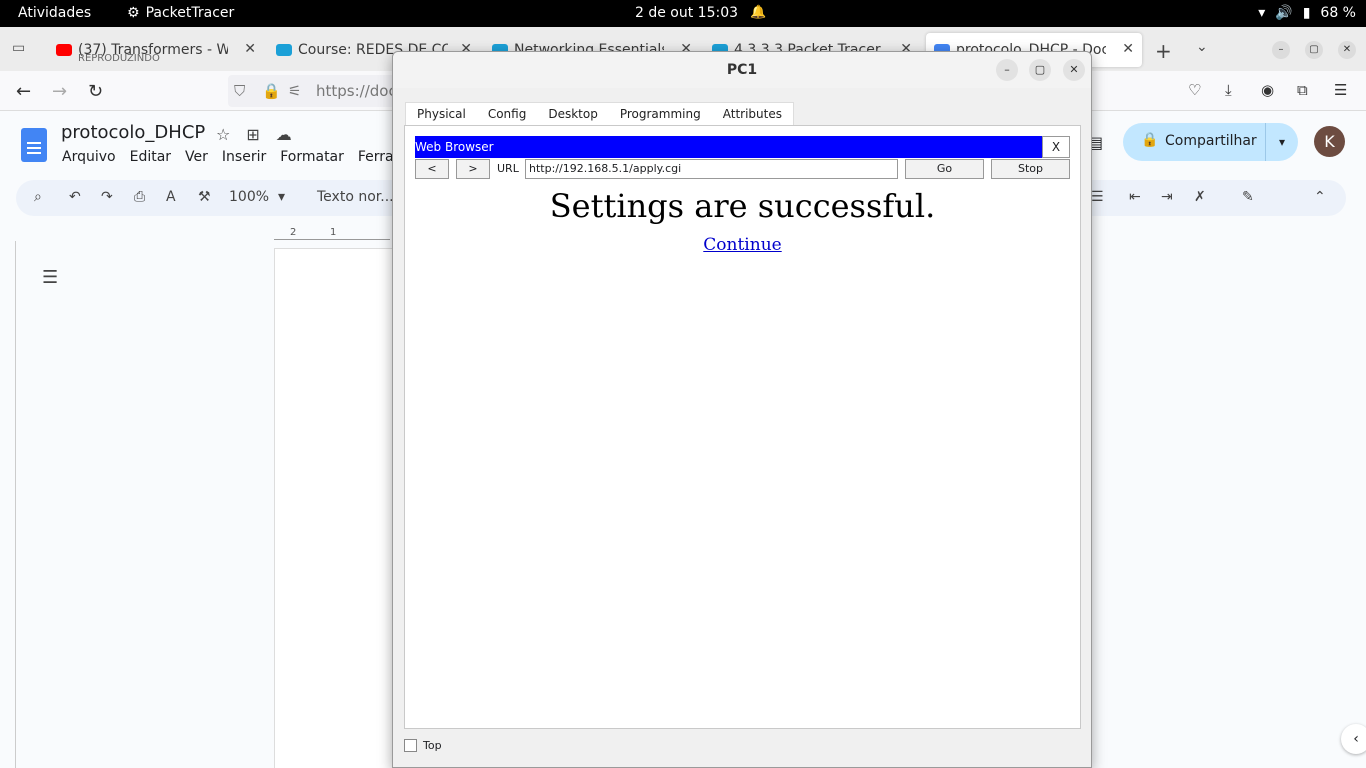  I want to click on spellcheck-icon: A, so click(171, 197).